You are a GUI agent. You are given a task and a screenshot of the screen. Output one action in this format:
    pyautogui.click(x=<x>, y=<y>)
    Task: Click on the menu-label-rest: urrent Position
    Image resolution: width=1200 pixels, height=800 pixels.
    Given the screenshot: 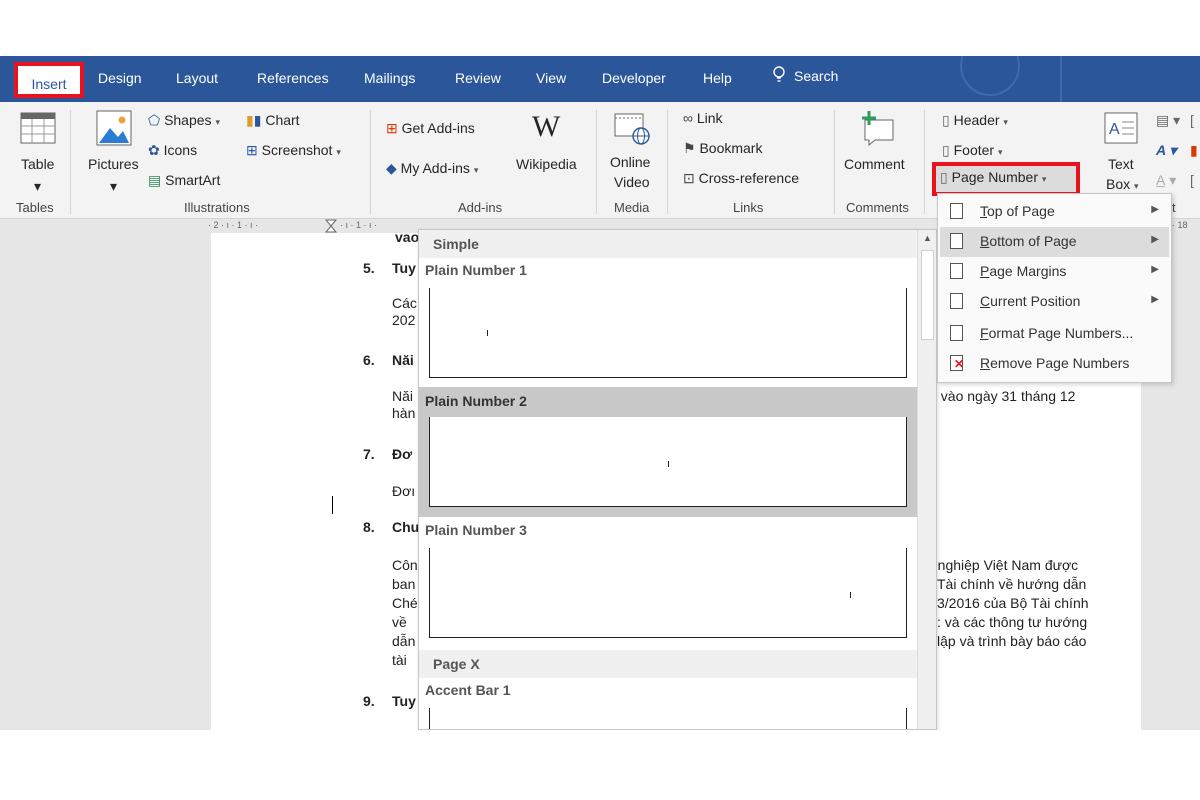 What is the action you would take?
    pyautogui.click(x=1035, y=301)
    